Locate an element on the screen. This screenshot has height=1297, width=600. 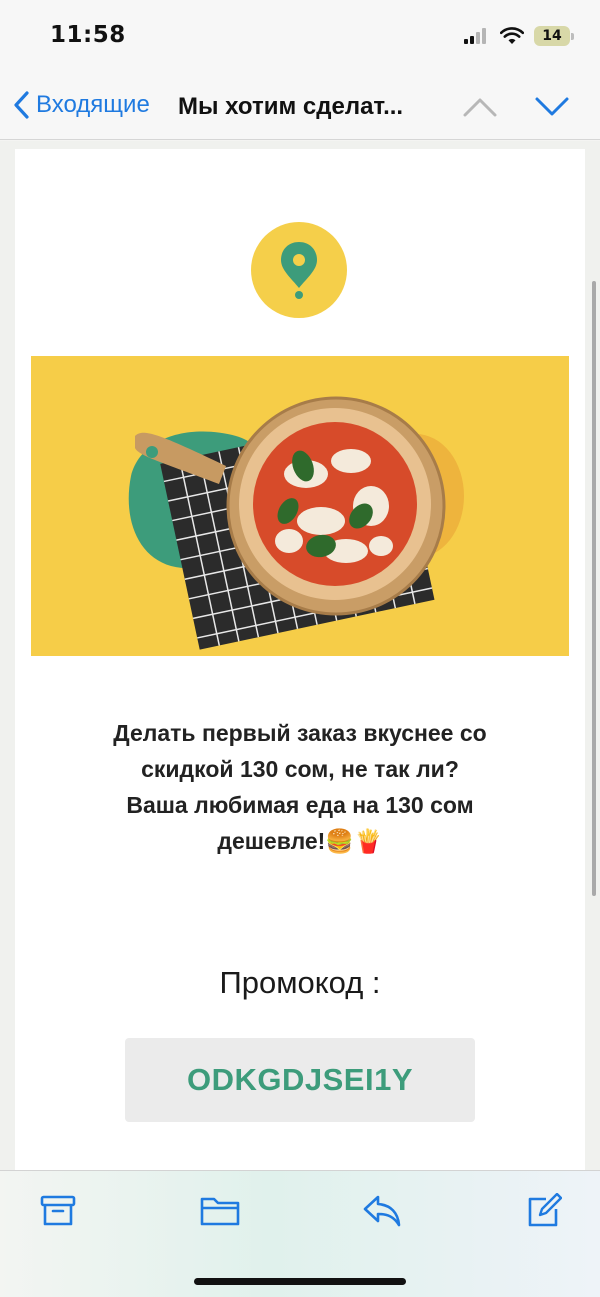
folder-icon is located at coordinates (220, 1211).